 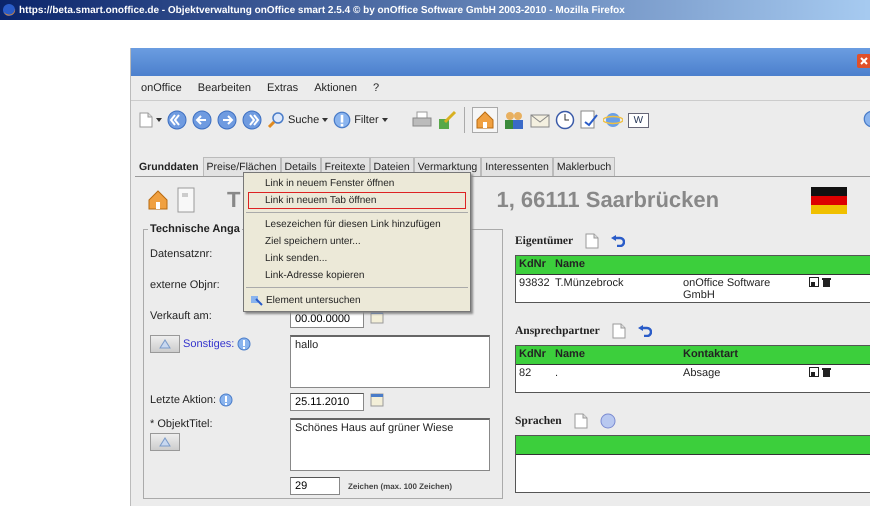 I want to click on property-title: T, so click(x=233, y=200).